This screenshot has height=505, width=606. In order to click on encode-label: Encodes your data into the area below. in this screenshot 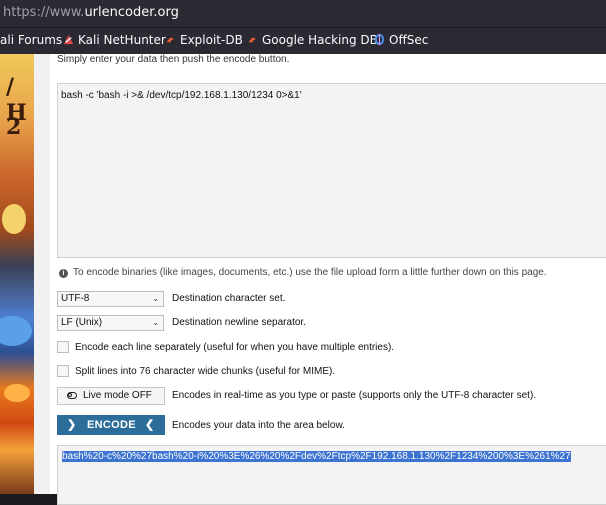, I will do `click(258, 425)`.